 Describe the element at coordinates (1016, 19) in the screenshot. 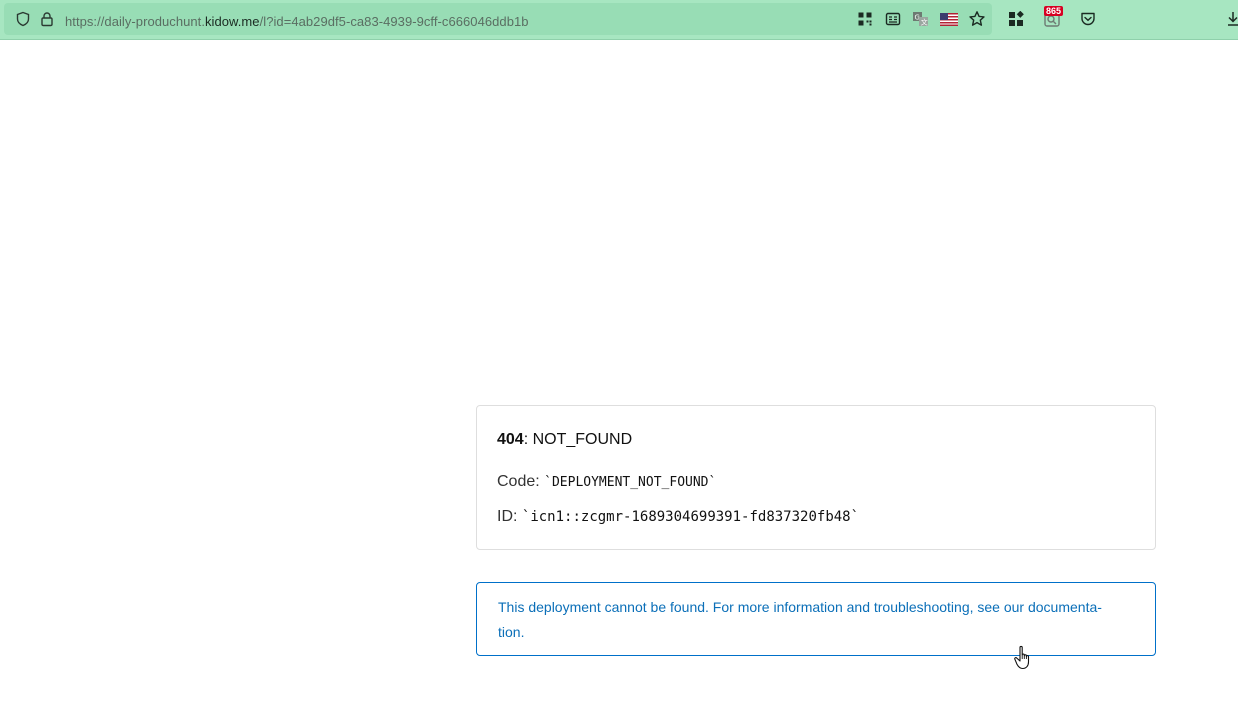

I see `extensions-grid-icon` at that location.